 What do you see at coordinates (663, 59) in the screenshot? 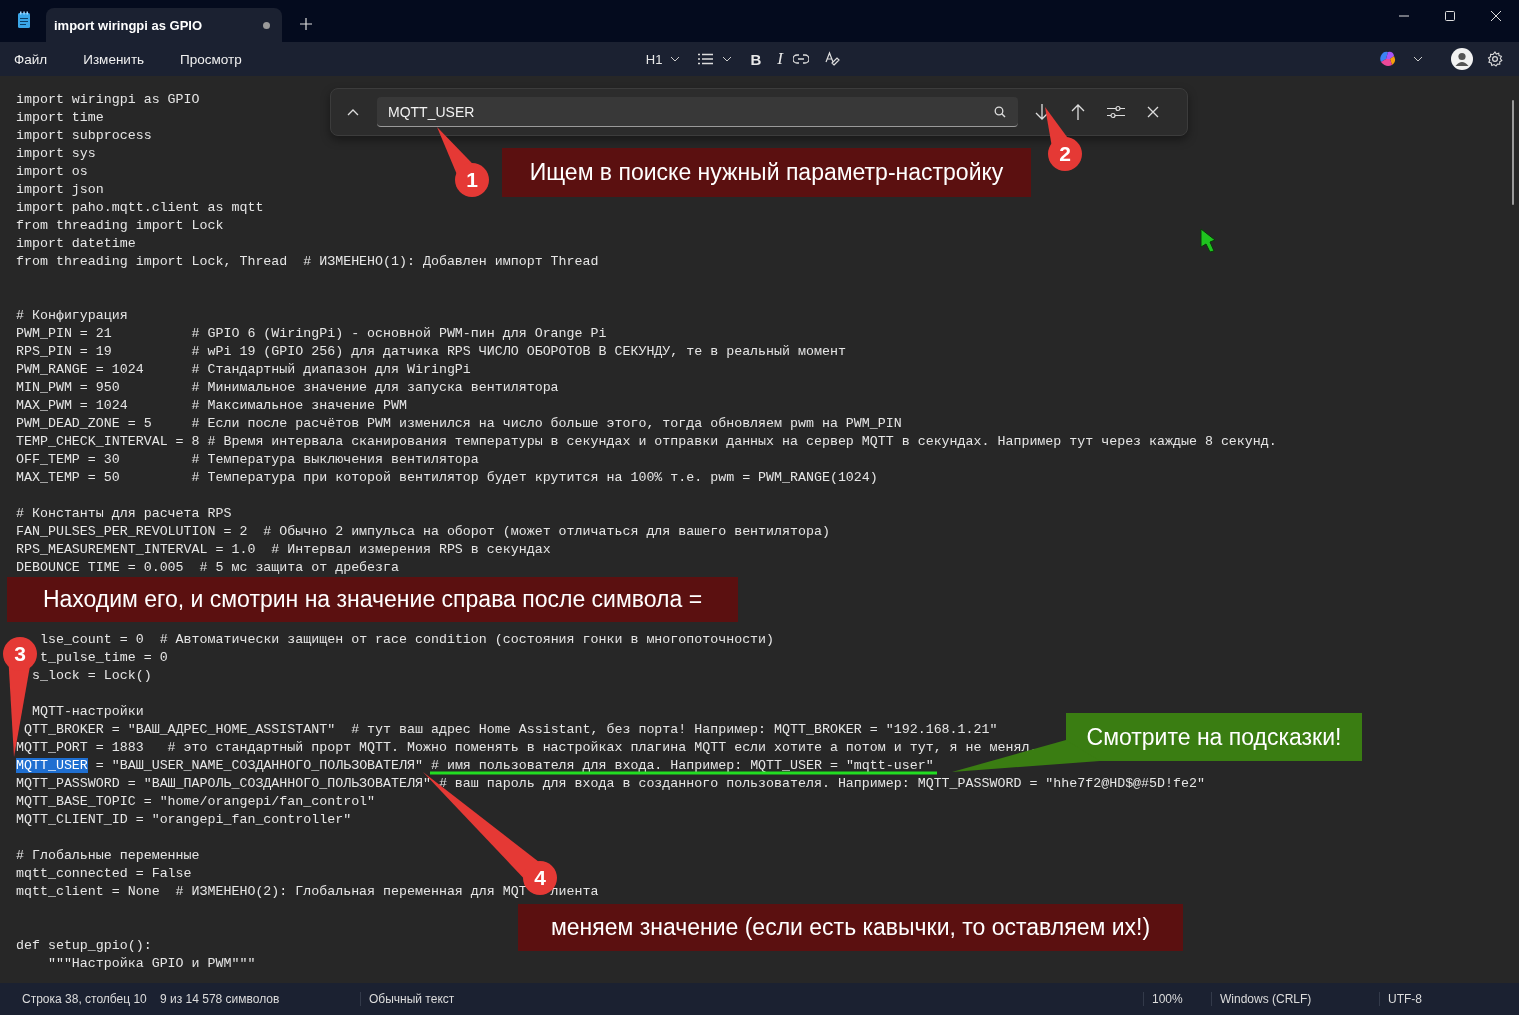
I see `heading-dropdown: H1` at bounding box center [663, 59].